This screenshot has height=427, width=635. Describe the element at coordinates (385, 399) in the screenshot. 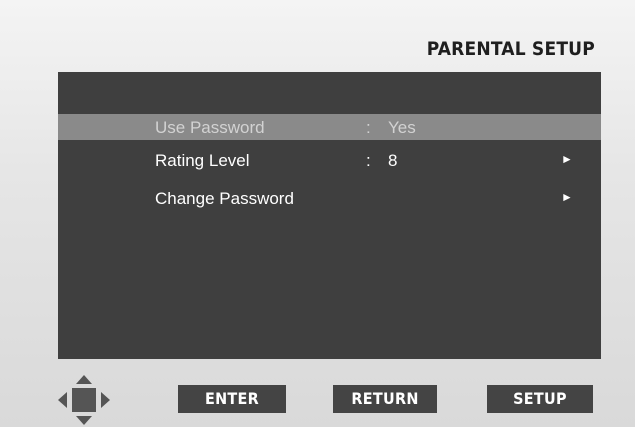

I see `return-button: RETURN` at that location.